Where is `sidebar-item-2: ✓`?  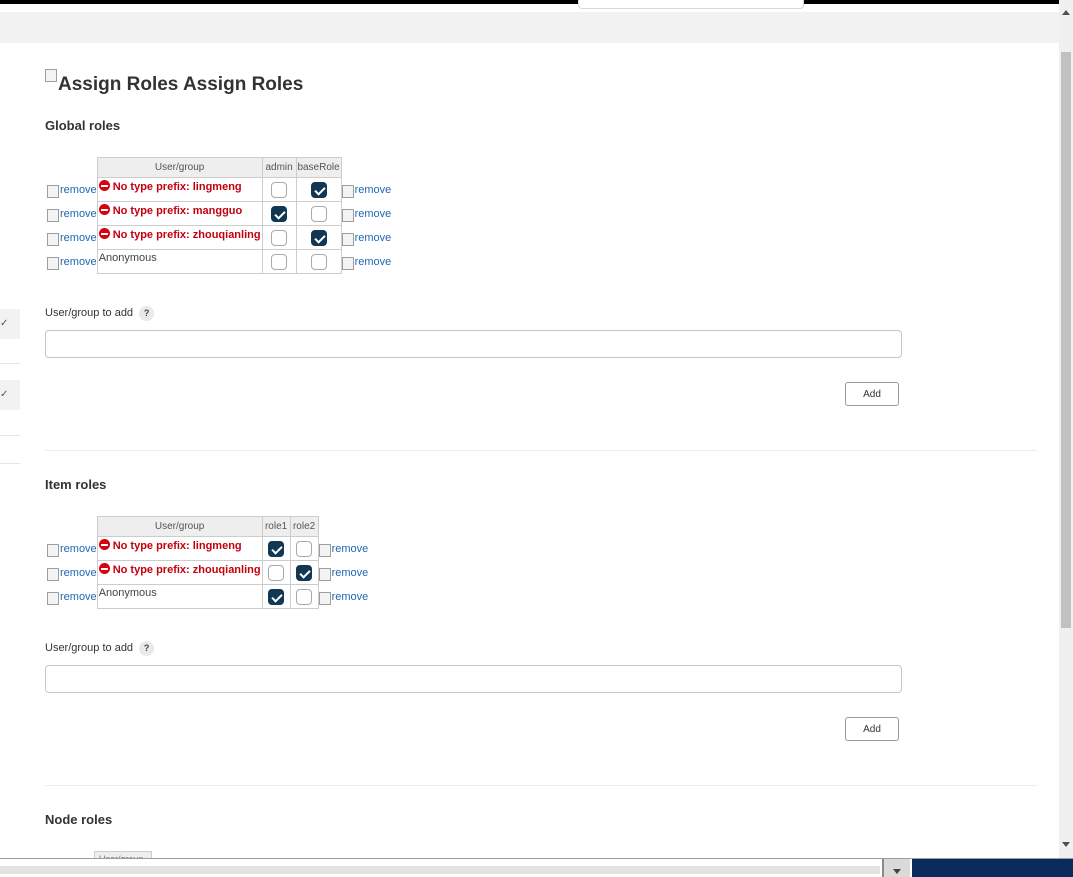
sidebar-item-2: ✓ is located at coordinates (10, 395).